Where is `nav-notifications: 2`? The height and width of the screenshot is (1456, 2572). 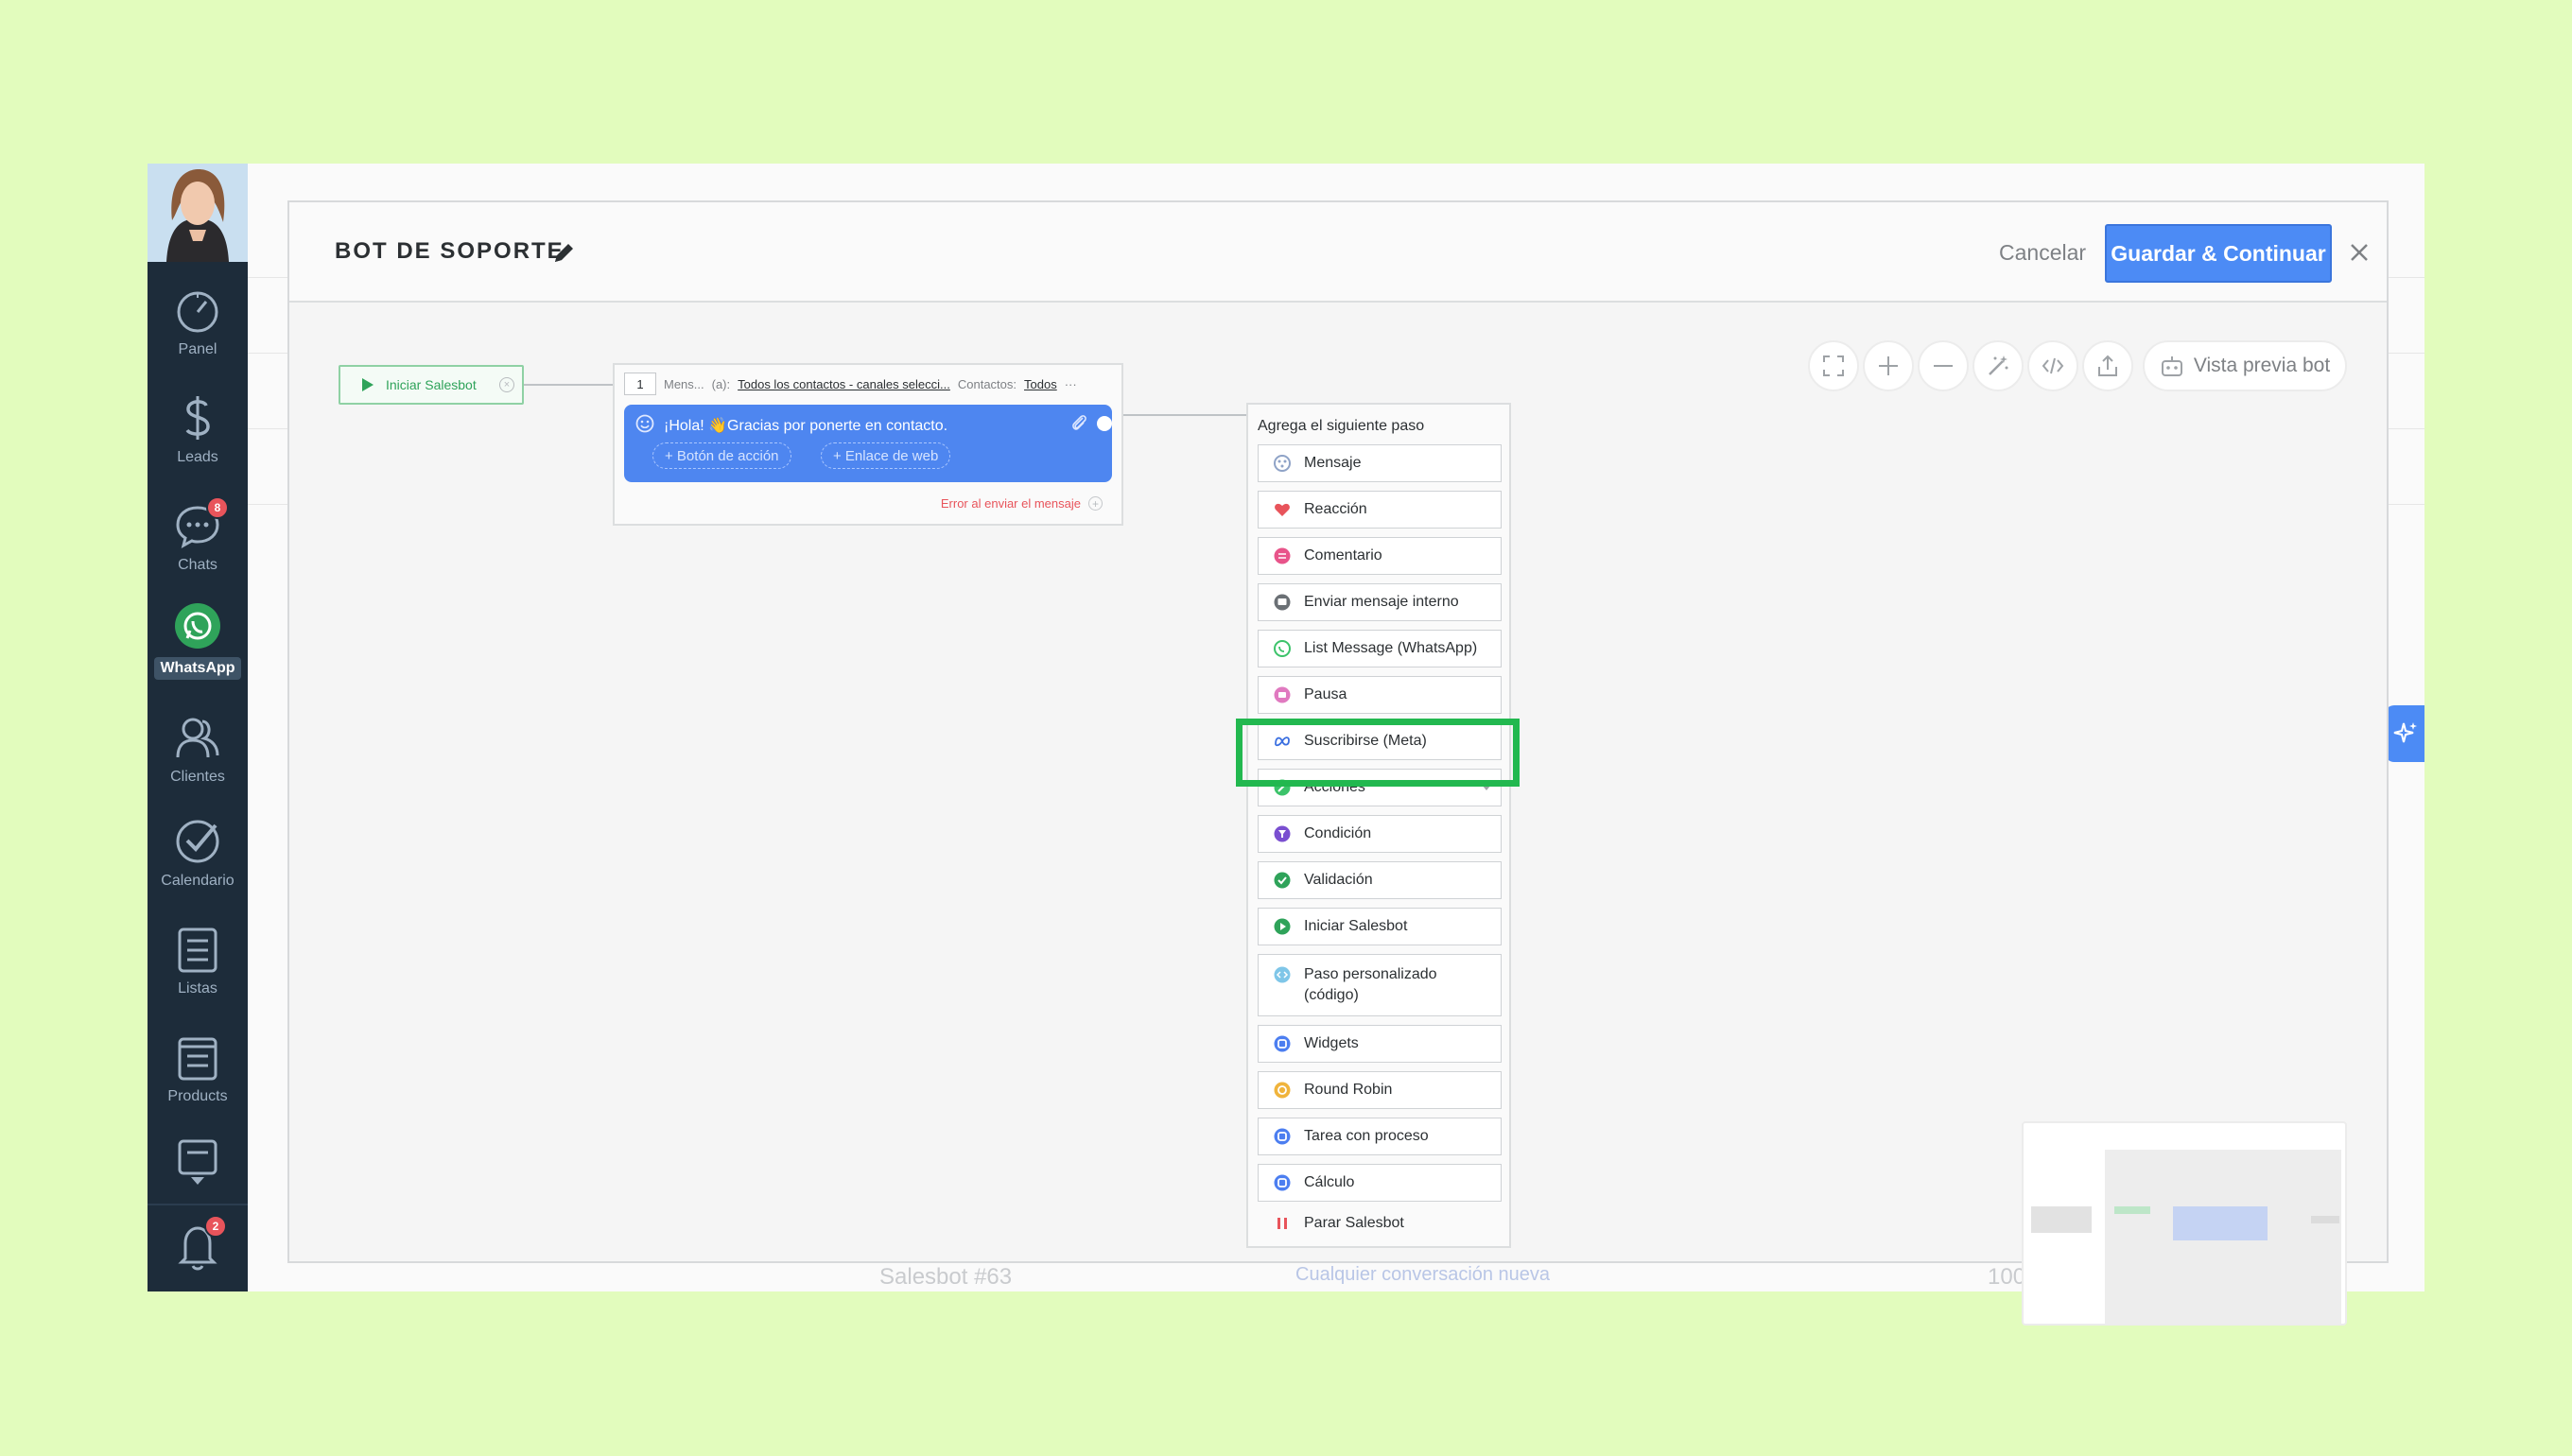 nav-notifications: 2 is located at coordinates (198, 1251).